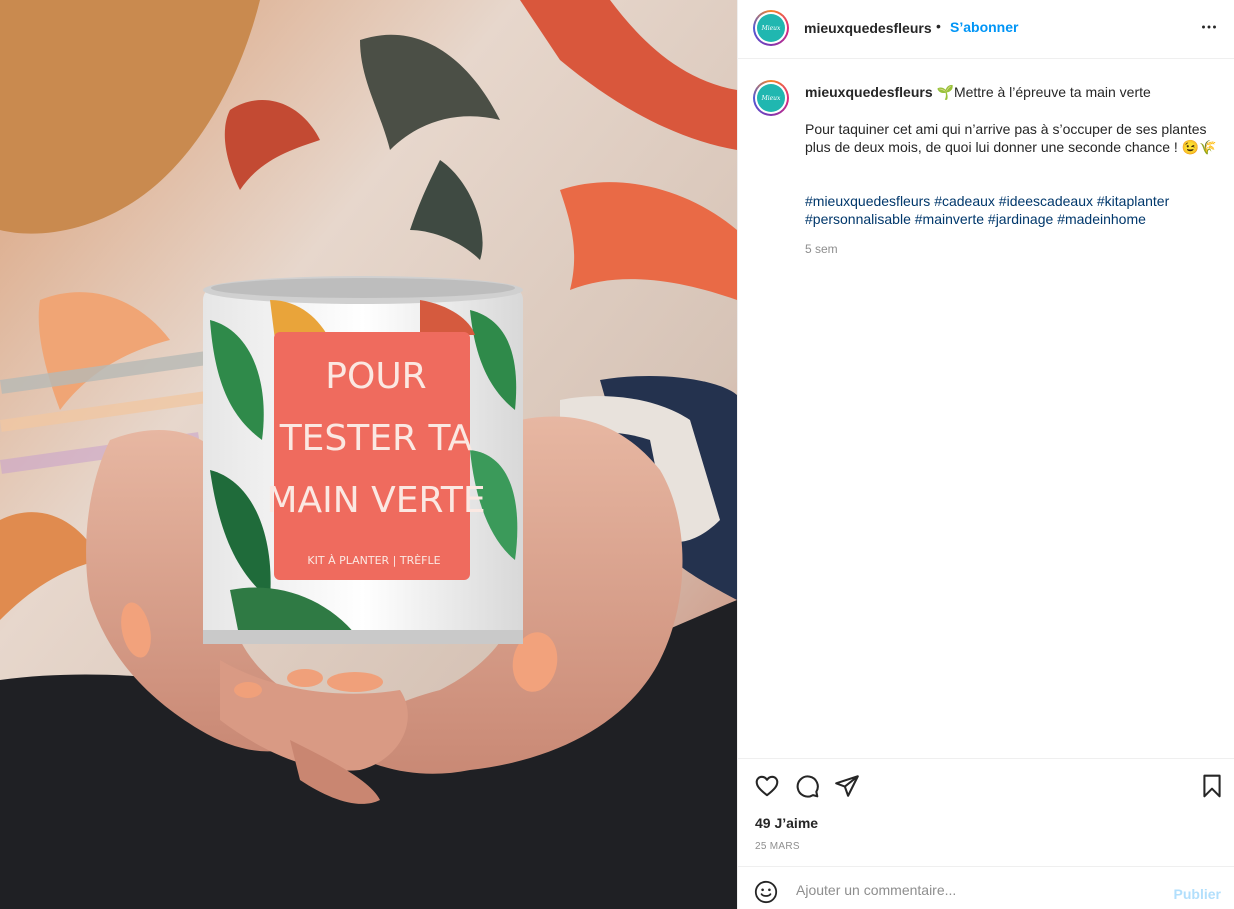 This screenshot has height=909, width=1234. What do you see at coordinates (868, 28) in the screenshot?
I see `header-username: mieuxquedesfleurs` at bounding box center [868, 28].